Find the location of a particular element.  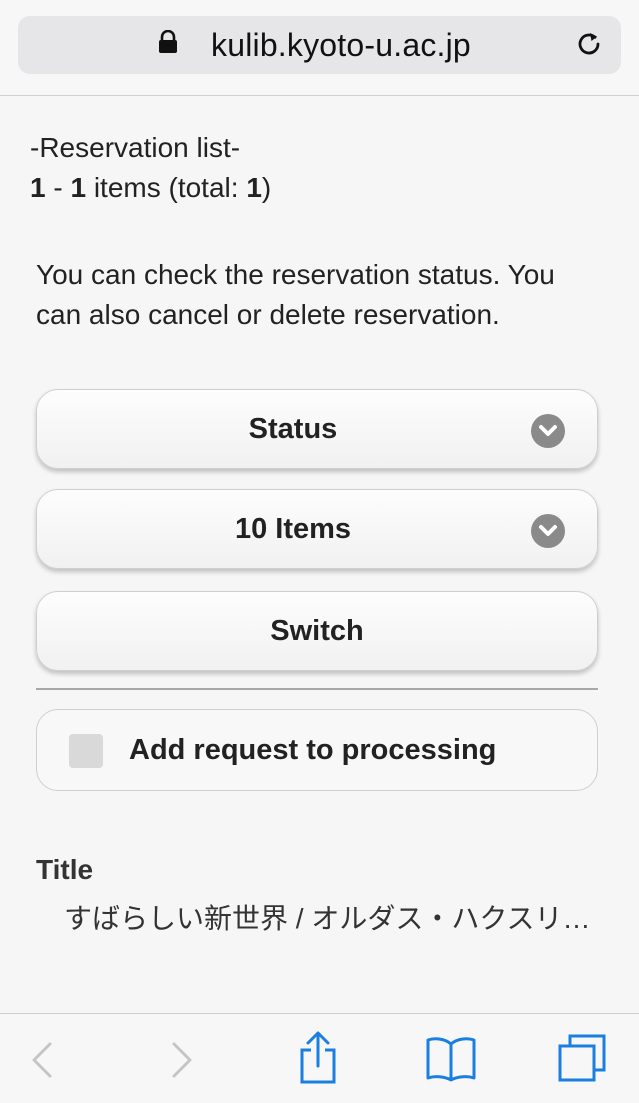

count-mid: items (total: is located at coordinates (166, 187).